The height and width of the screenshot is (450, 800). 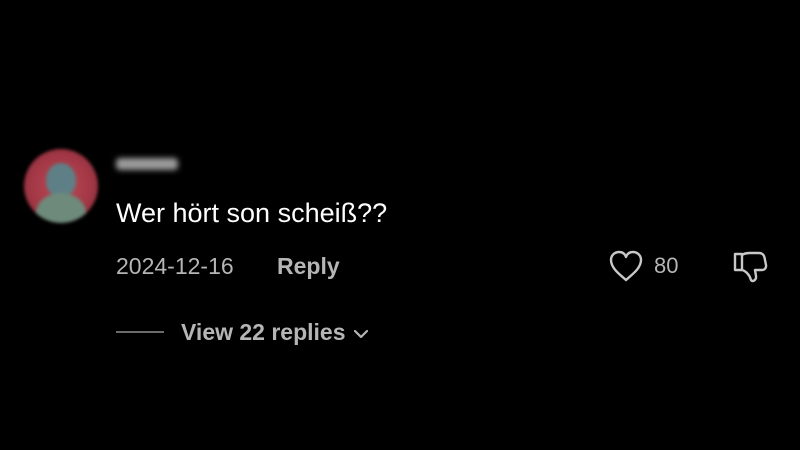 I want to click on like-count: 80, so click(x=666, y=265).